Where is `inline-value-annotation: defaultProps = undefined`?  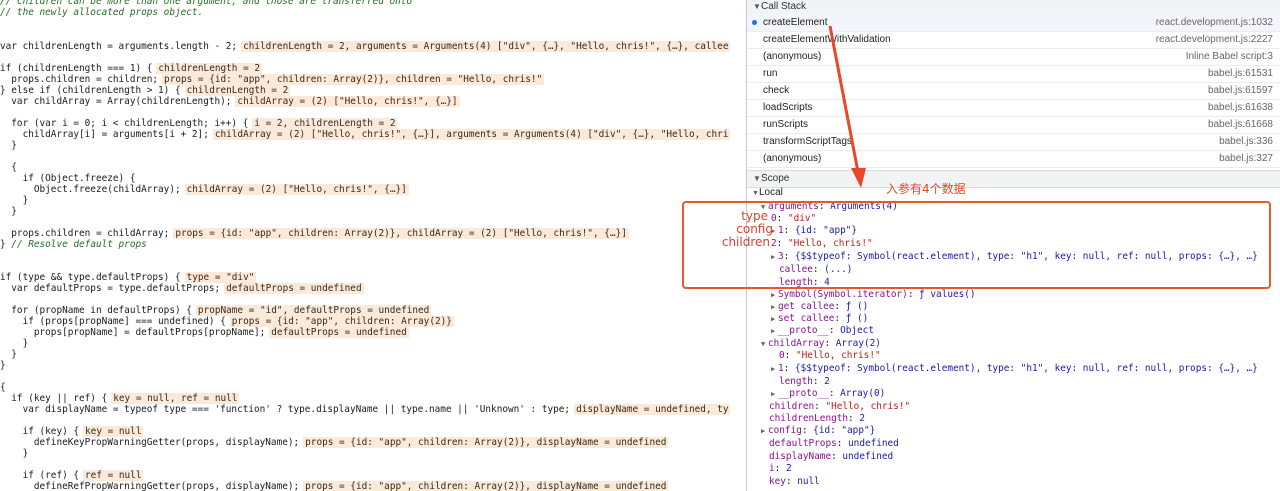
inline-value-annotation: defaultProps = undefined is located at coordinates (294, 288).